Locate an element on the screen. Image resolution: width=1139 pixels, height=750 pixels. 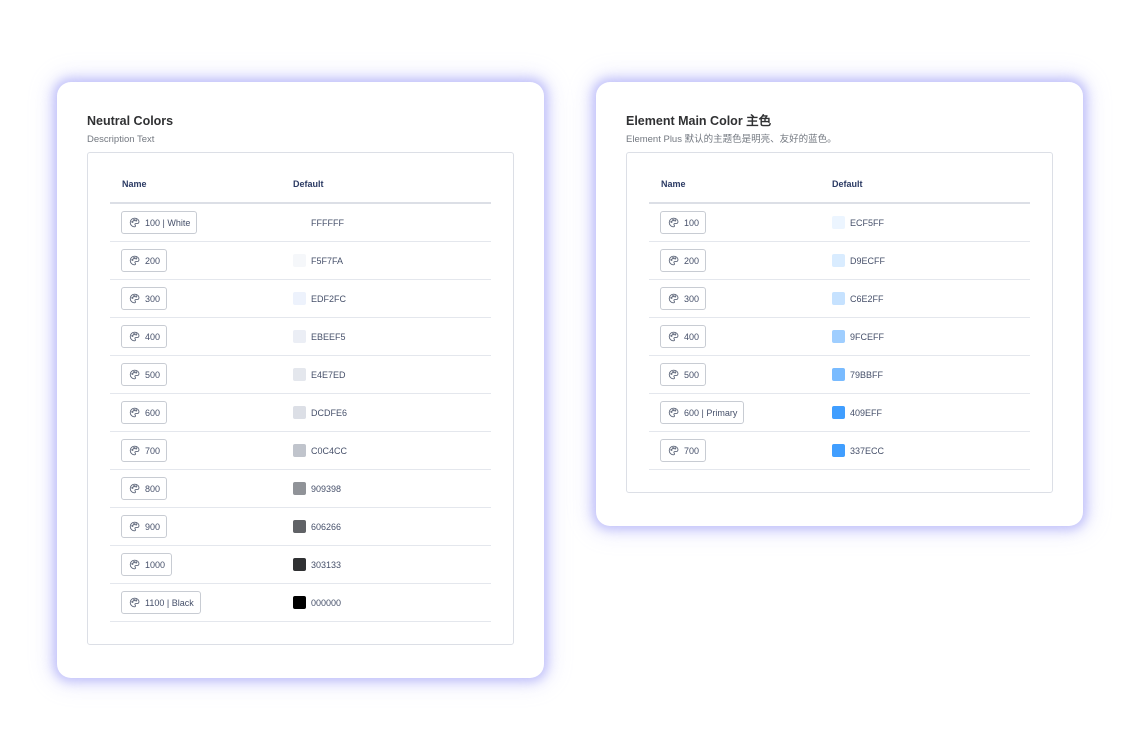
table-row: 700 C0C4CC is located at coordinates (300, 451).